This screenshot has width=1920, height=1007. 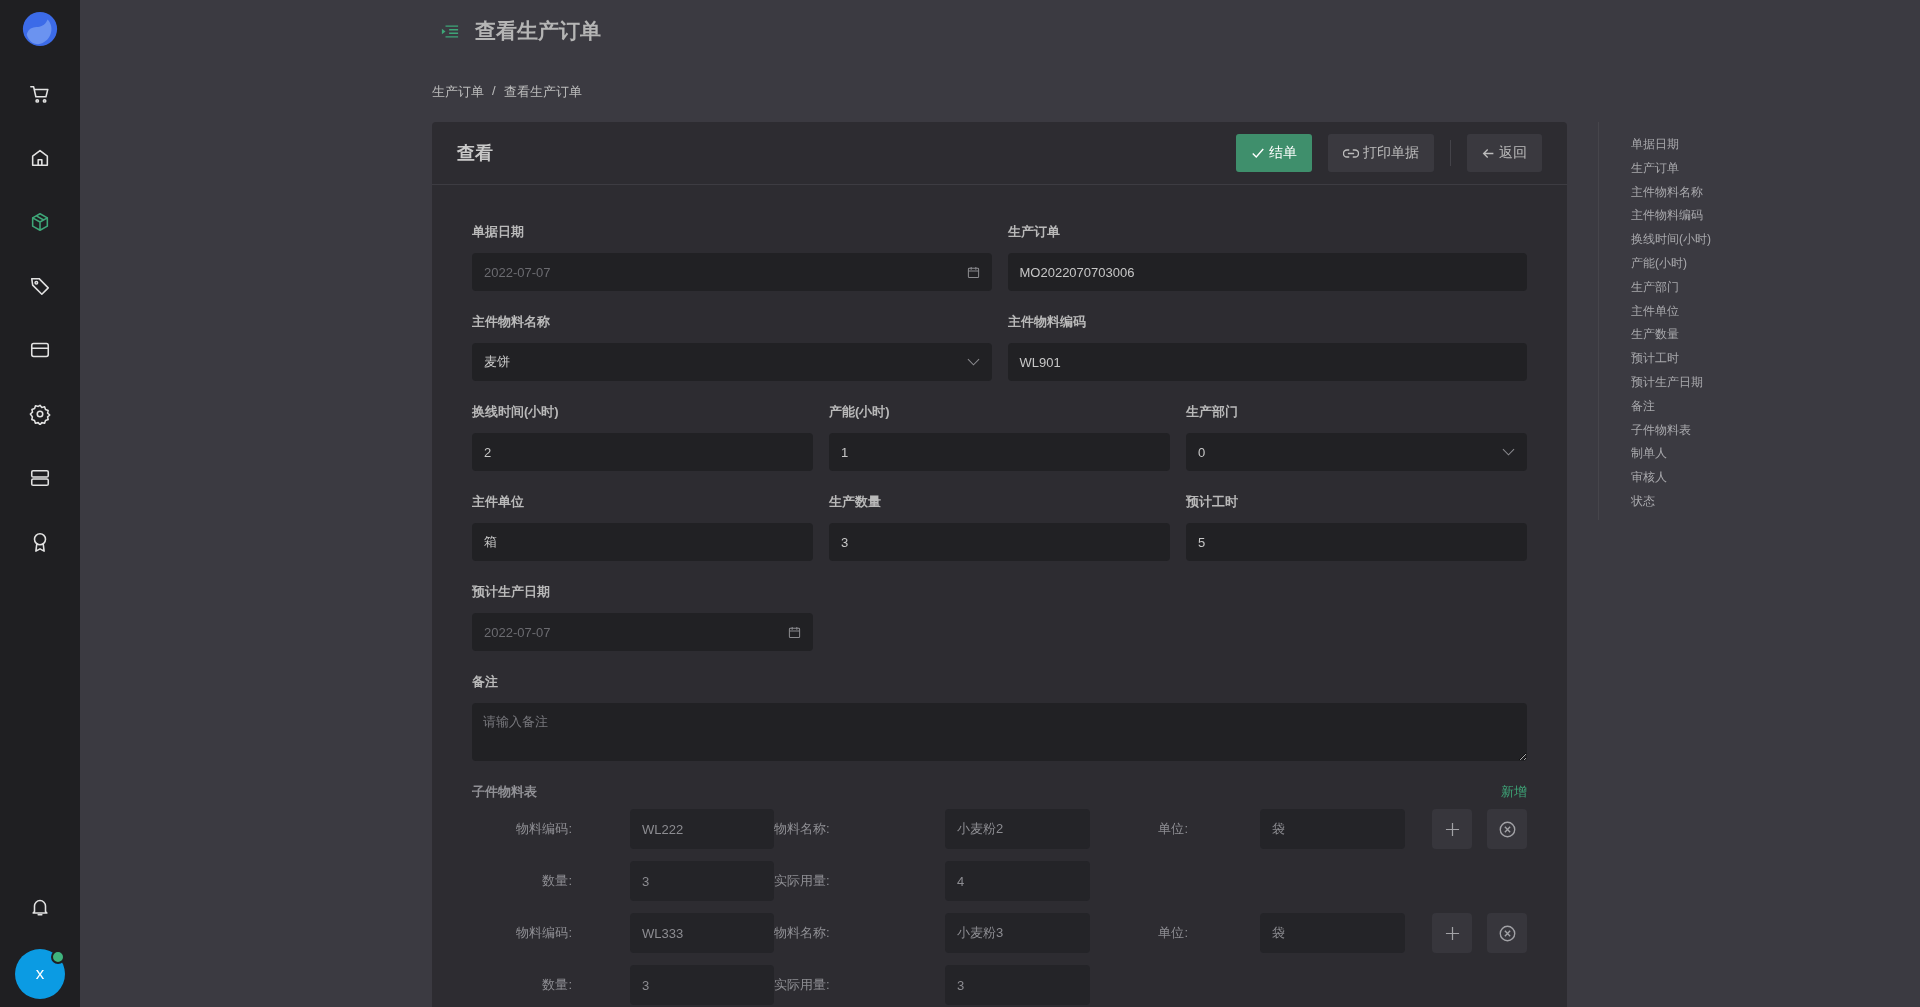 I want to click on anchor-link: 换线时间(小时), so click(x=1671, y=239).